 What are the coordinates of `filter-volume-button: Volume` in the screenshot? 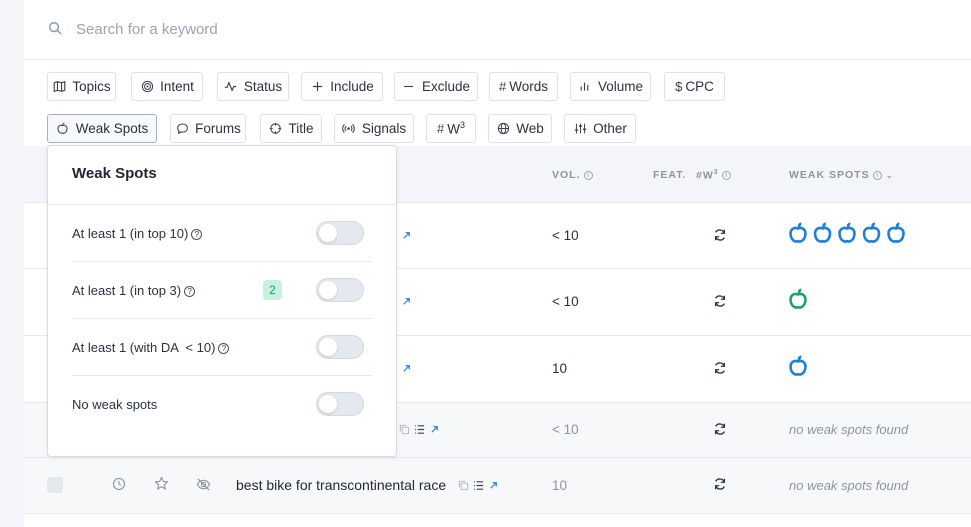 It's located at (610, 86).